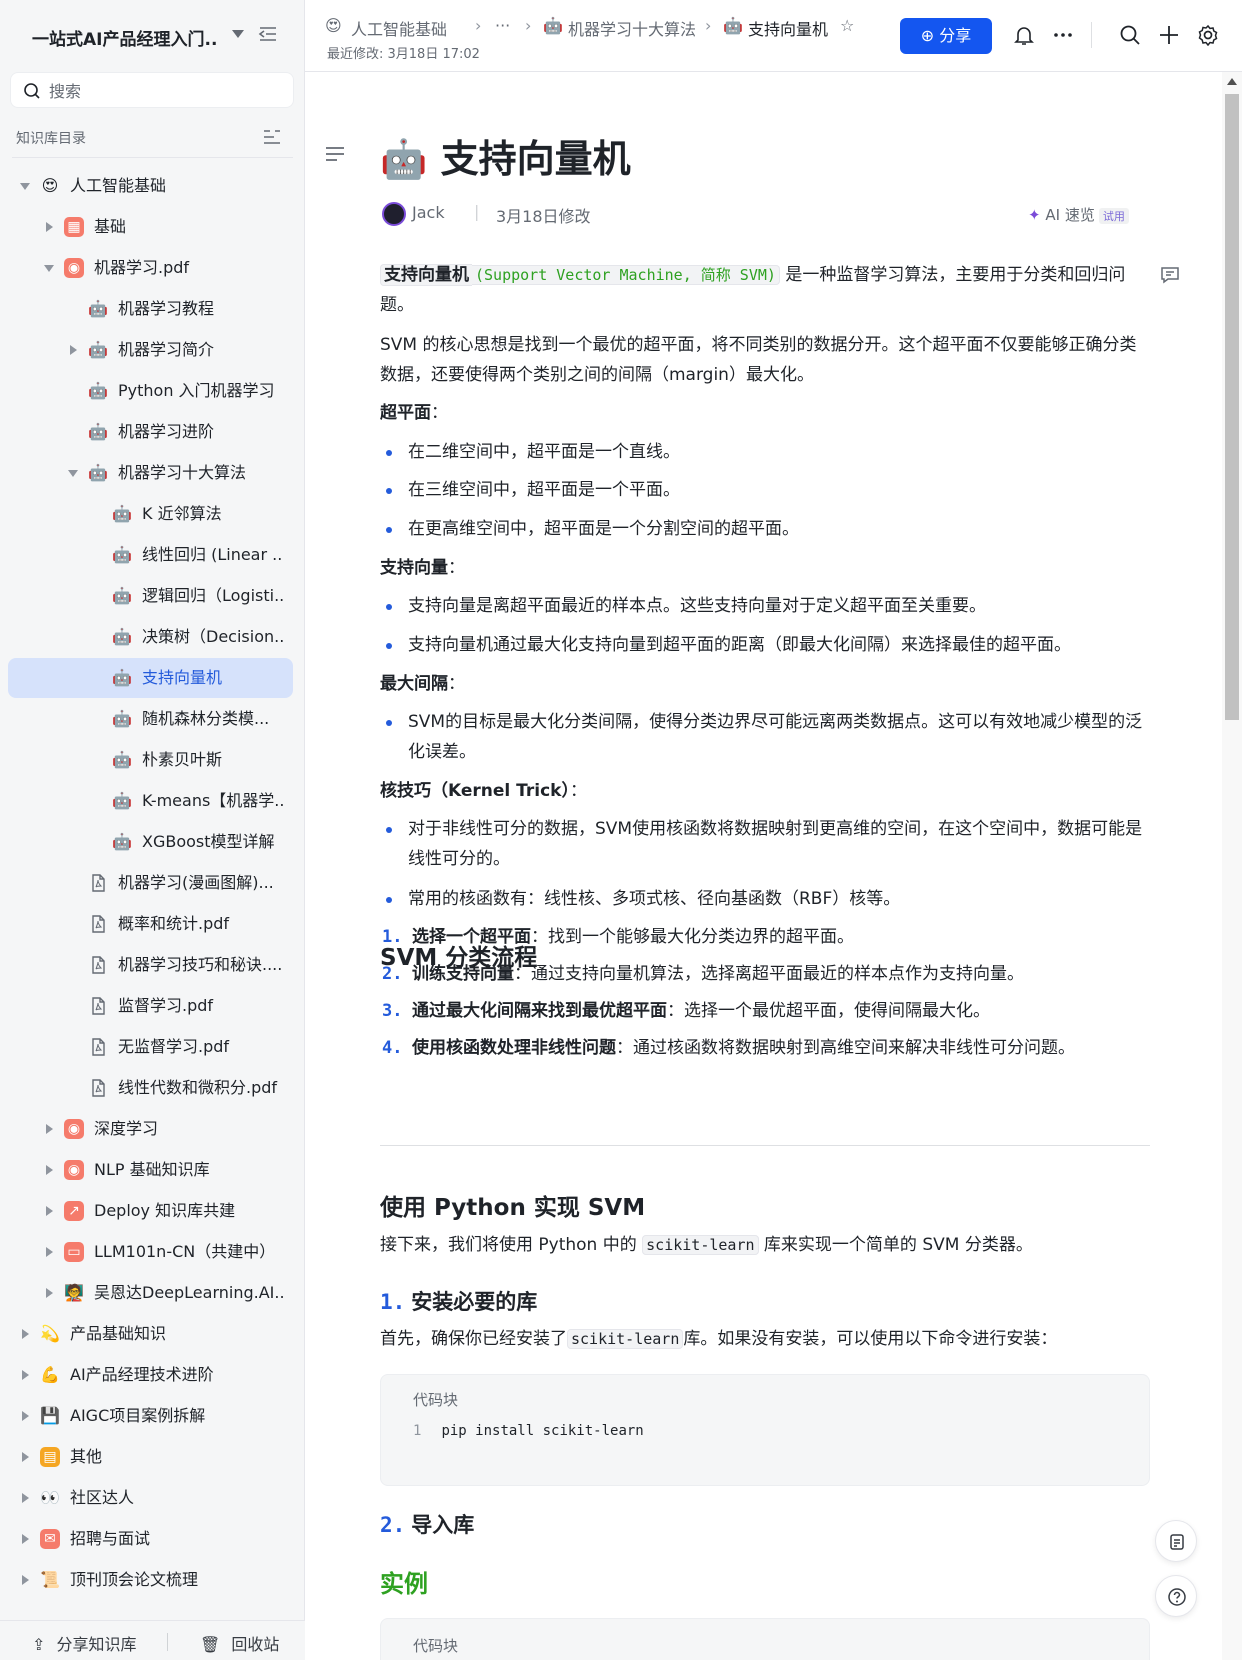  What do you see at coordinates (150, 1129) in the screenshot?
I see `tree-item: ◉ 深度学习` at bounding box center [150, 1129].